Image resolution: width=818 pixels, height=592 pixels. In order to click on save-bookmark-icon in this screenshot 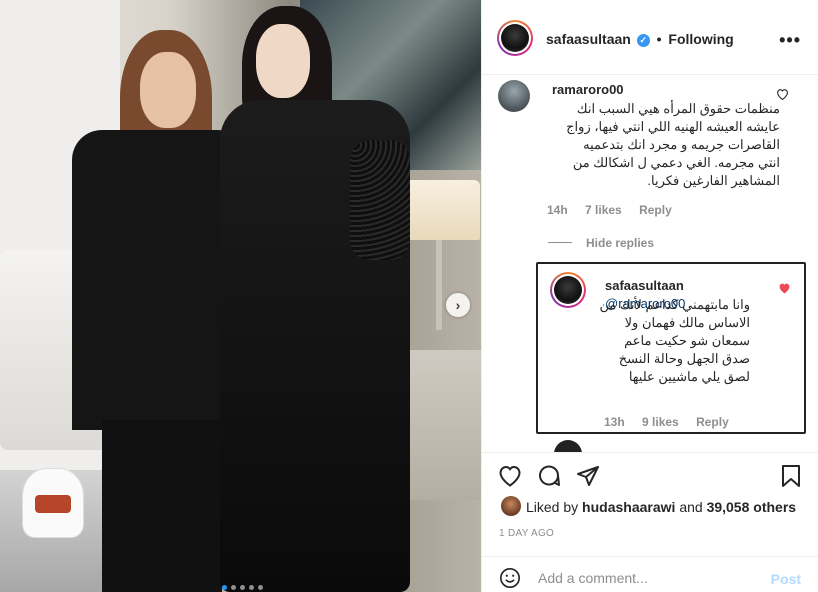, I will do `click(791, 476)`.